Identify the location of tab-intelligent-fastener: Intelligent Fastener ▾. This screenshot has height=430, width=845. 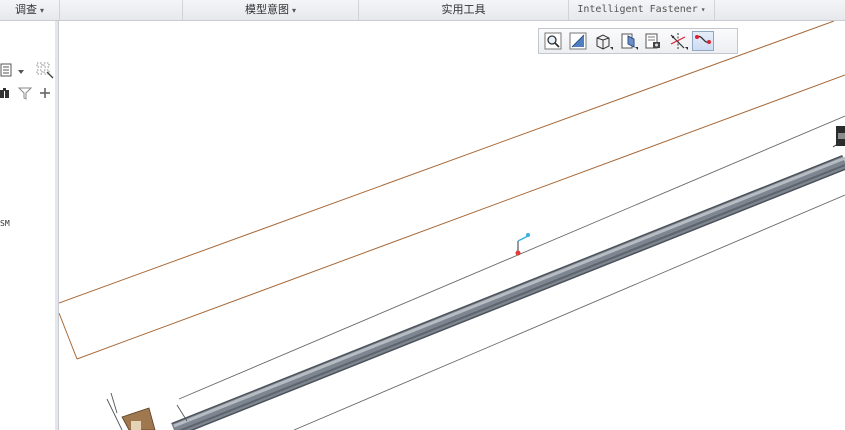
(642, 10).